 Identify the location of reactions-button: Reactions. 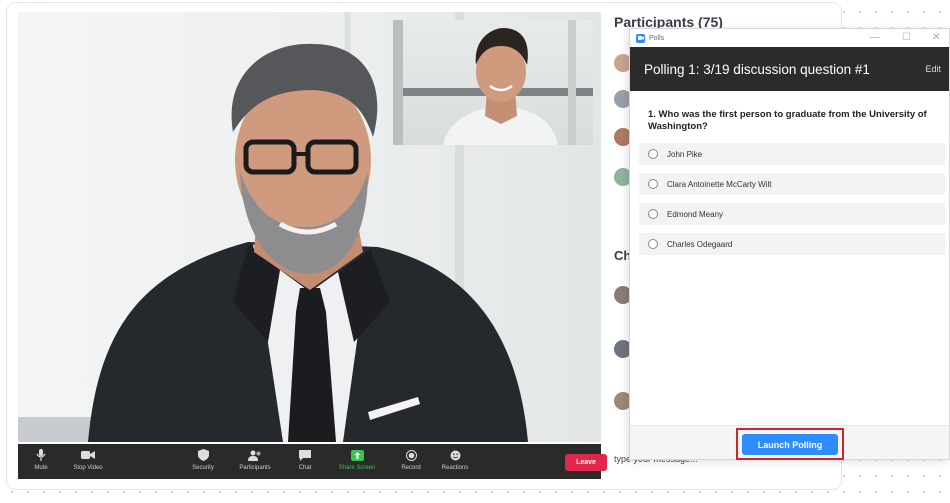
(455, 459).